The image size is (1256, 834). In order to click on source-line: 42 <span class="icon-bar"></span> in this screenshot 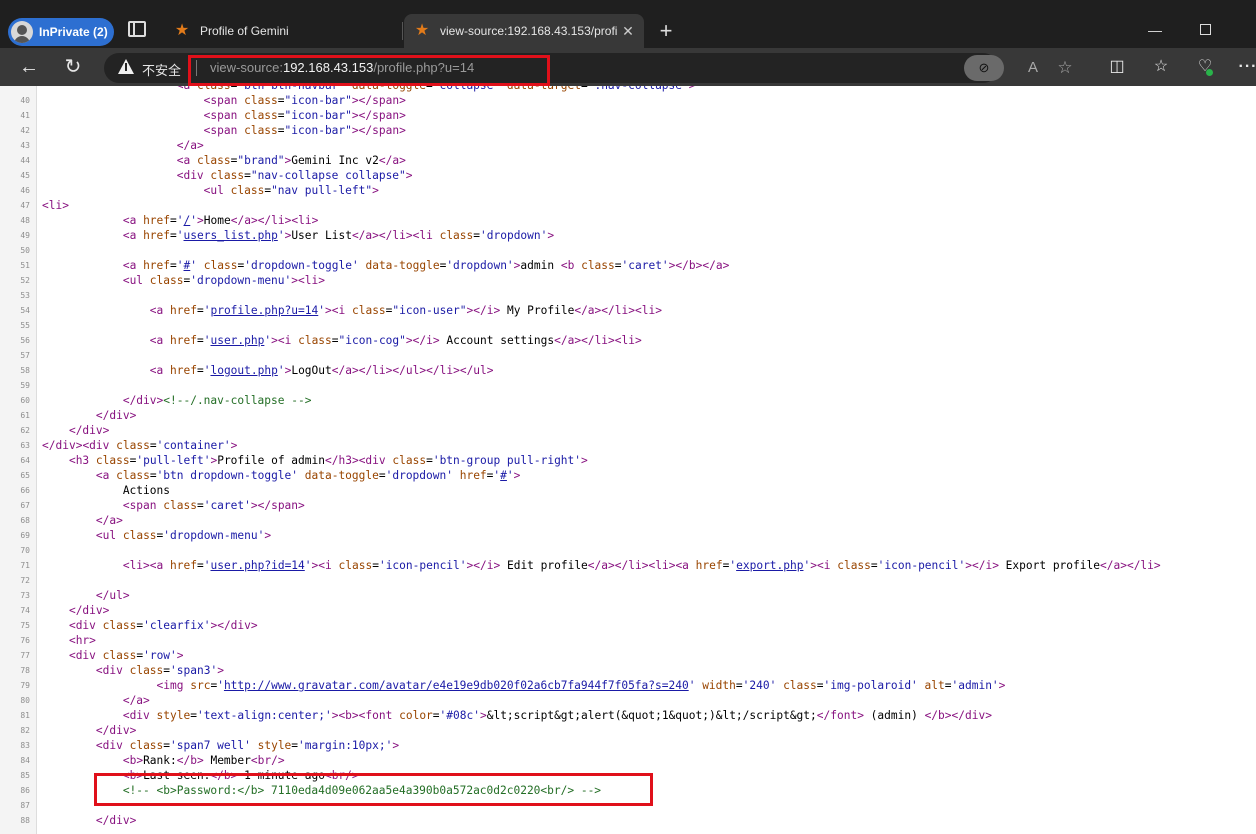, I will do `click(628, 130)`.